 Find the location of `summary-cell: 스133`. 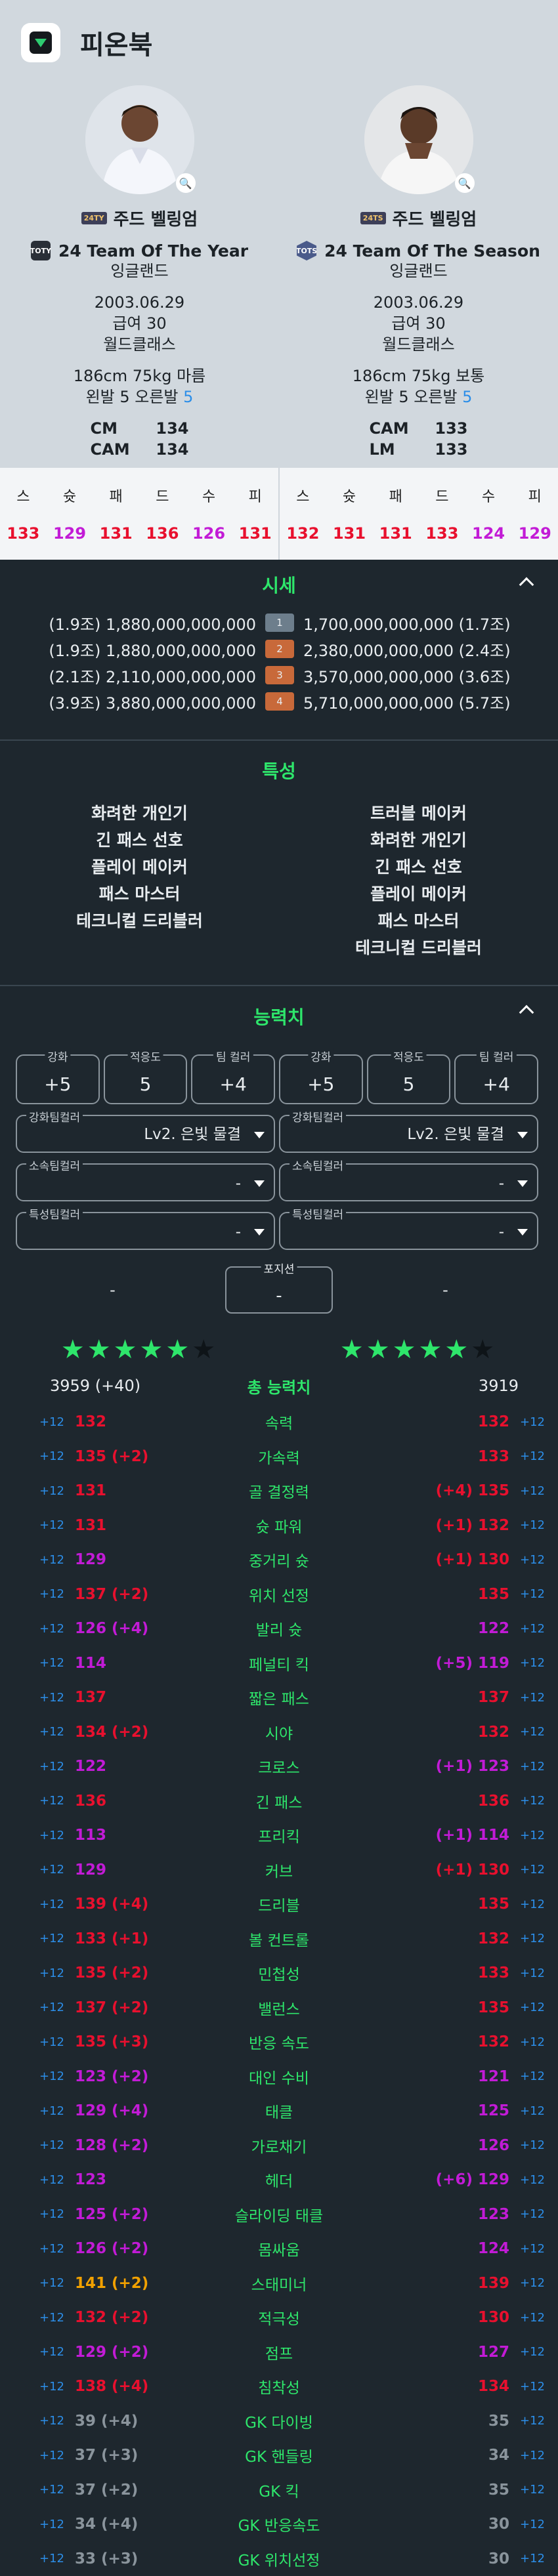

summary-cell: 스133 is located at coordinates (24, 514).